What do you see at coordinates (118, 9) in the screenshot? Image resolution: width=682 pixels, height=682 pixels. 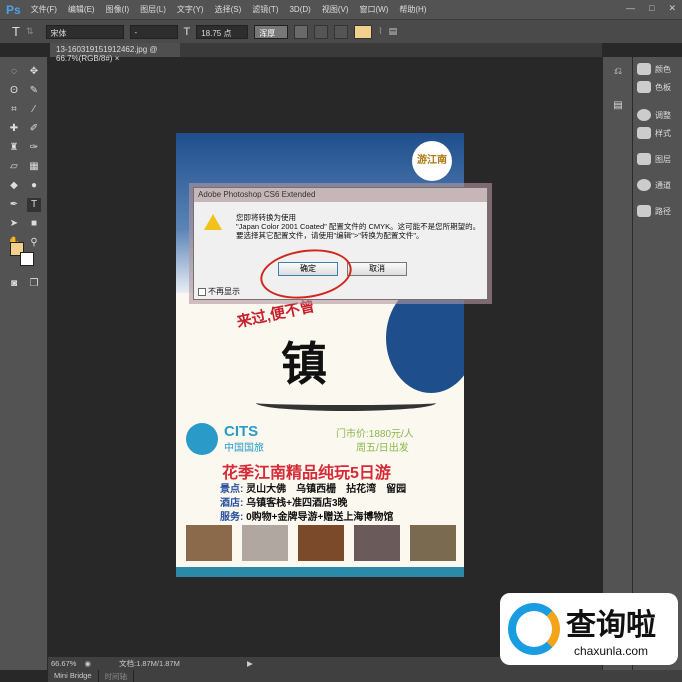 I see `menu-image: 图像(I)` at bounding box center [118, 9].